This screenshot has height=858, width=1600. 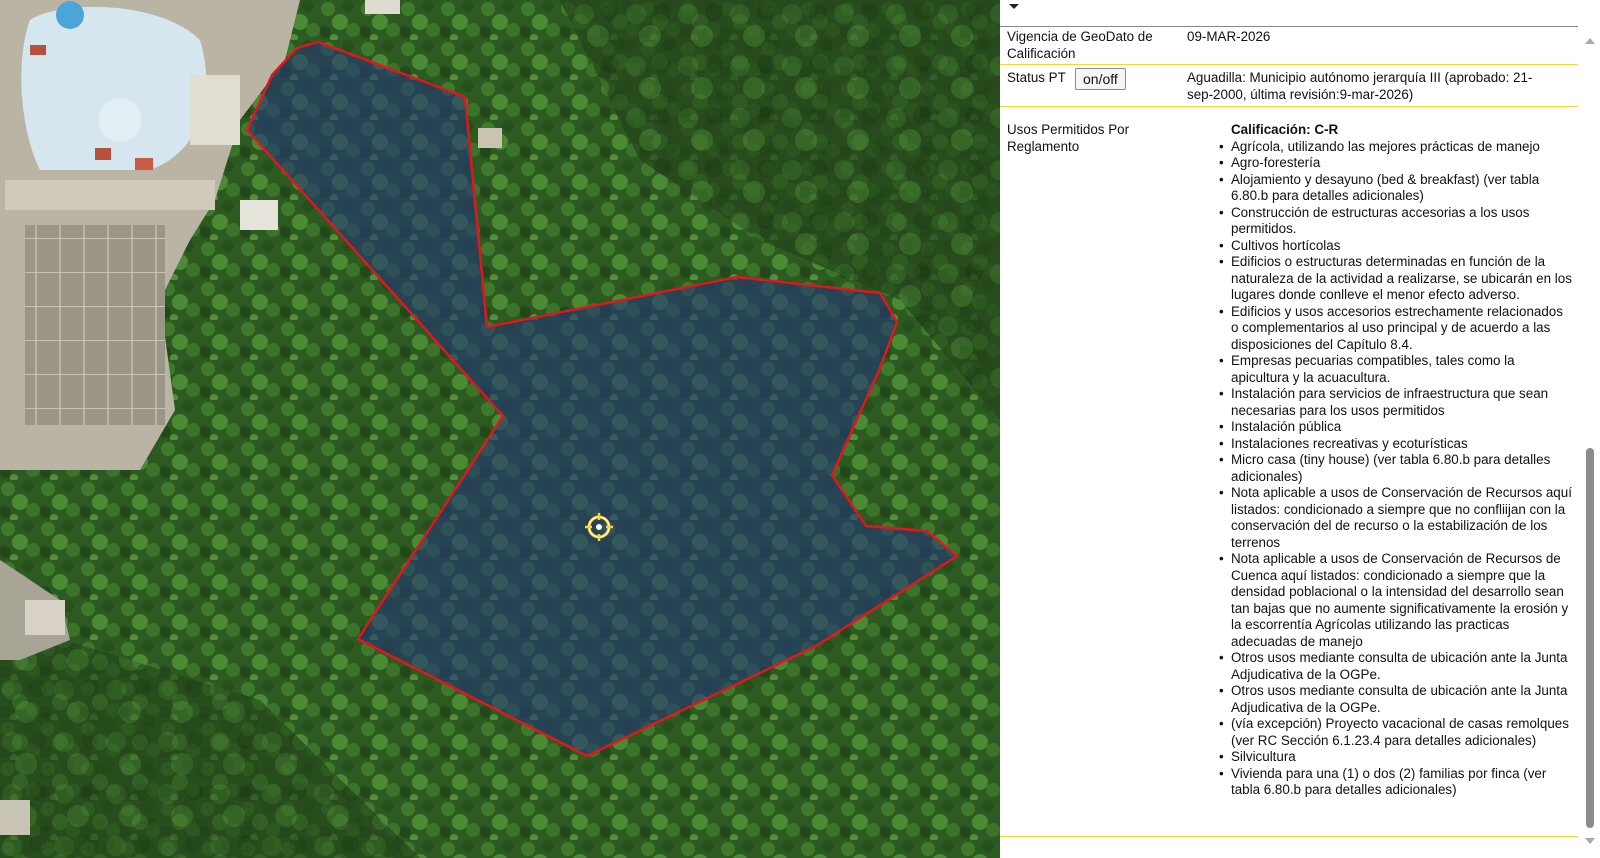 I want to click on panel-scrollbar, so click(x=1590, y=443).